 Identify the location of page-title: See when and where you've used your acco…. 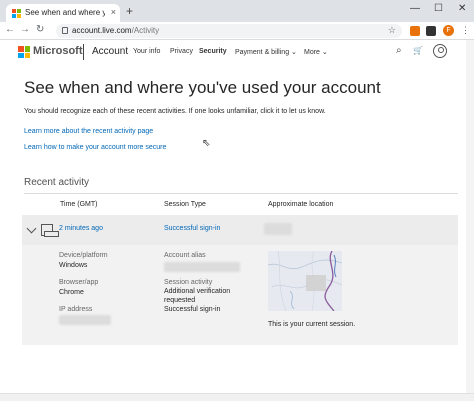
(202, 87).